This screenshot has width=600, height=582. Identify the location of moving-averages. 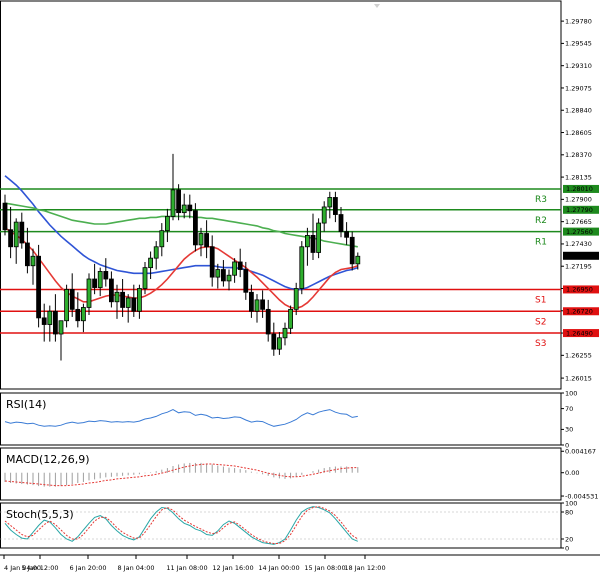
(181, 242).